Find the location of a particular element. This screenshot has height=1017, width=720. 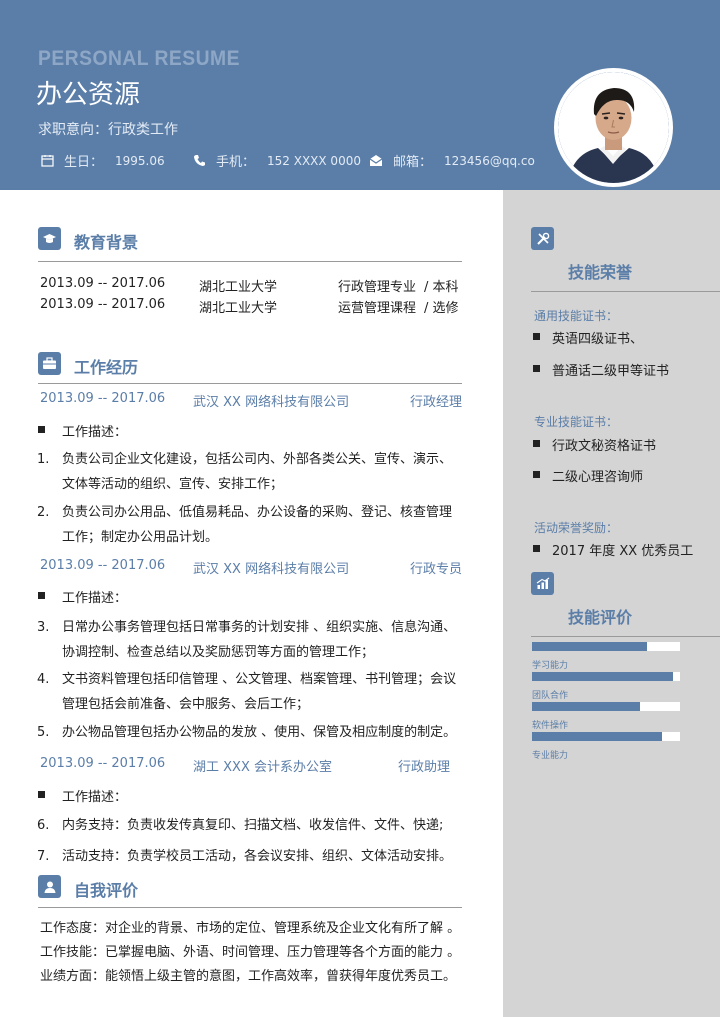

job-3-item-6-num: 6. is located at coordinates (43, 825).